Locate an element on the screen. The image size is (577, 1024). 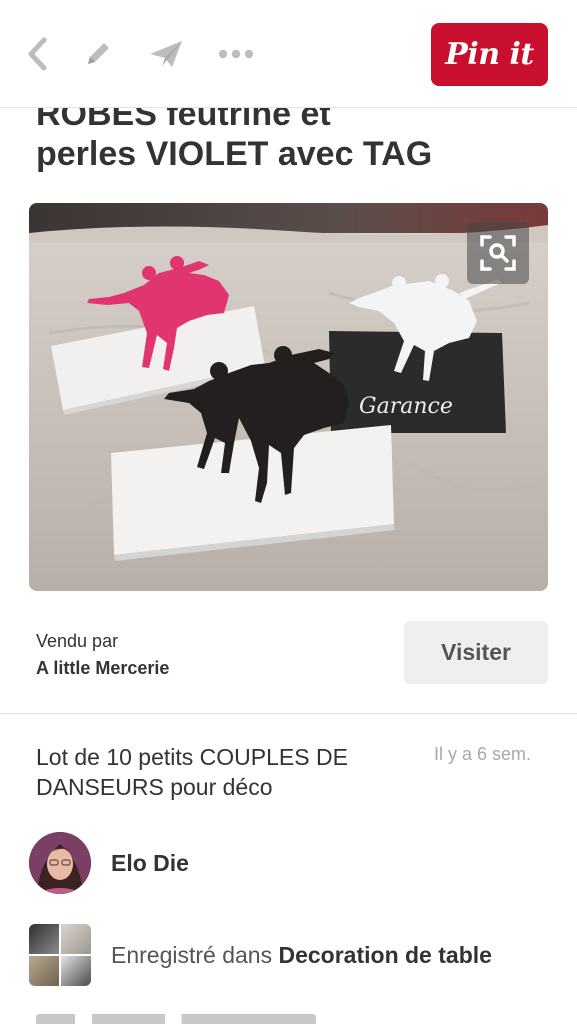
more-options-icon is located at coordinates (236, 54).